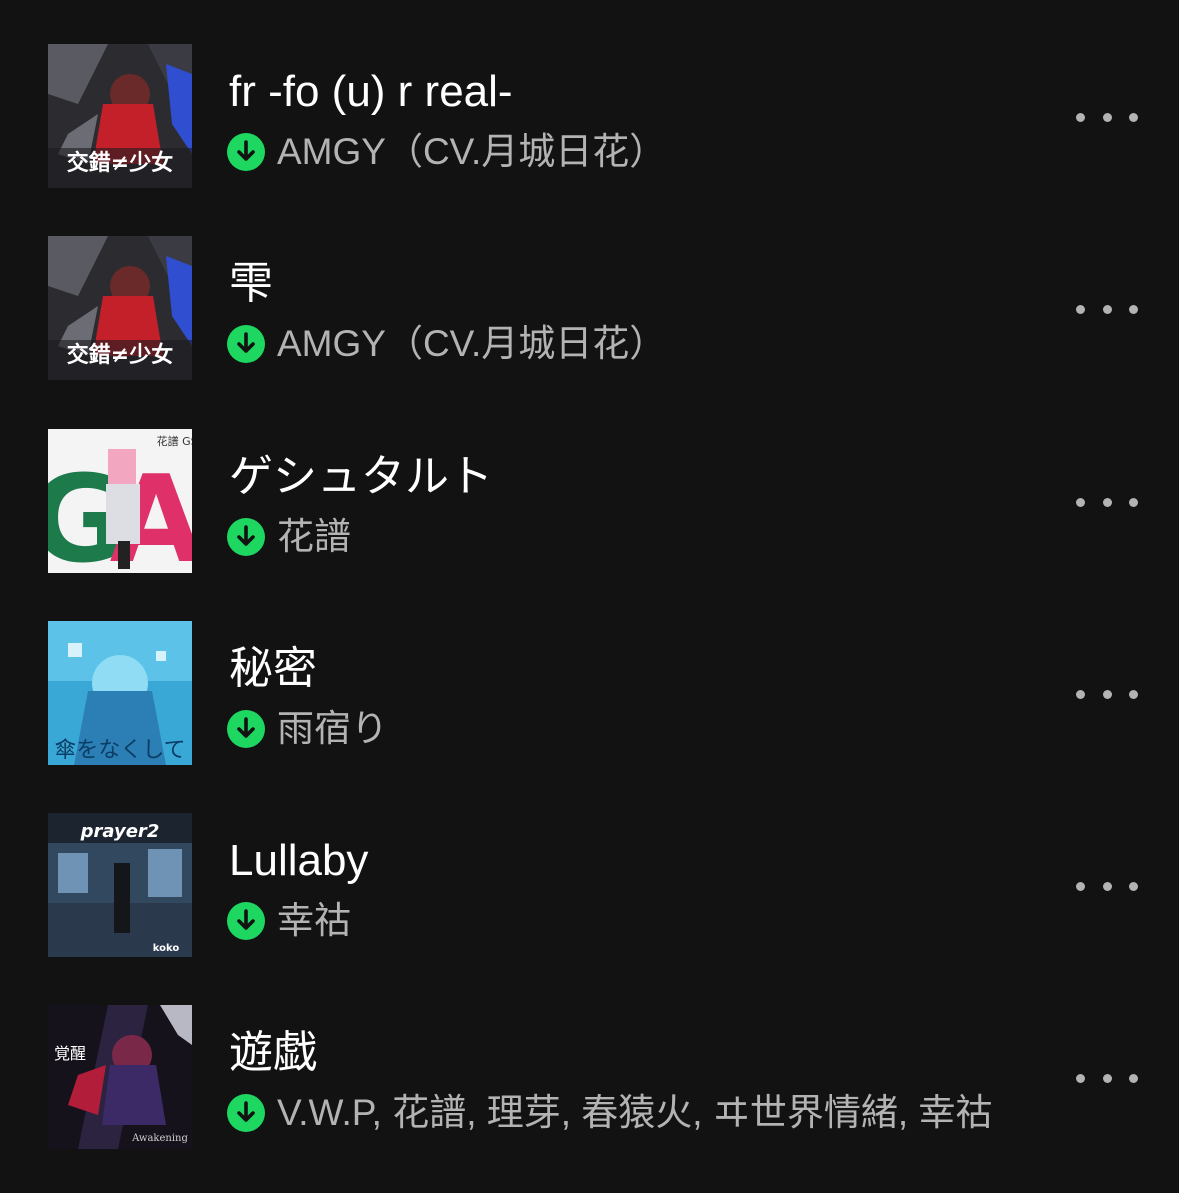 The height and width of the screenshot is (1193, 1179). I want to click on album-cover: G A 花譜 GSA, so click(120, 501).